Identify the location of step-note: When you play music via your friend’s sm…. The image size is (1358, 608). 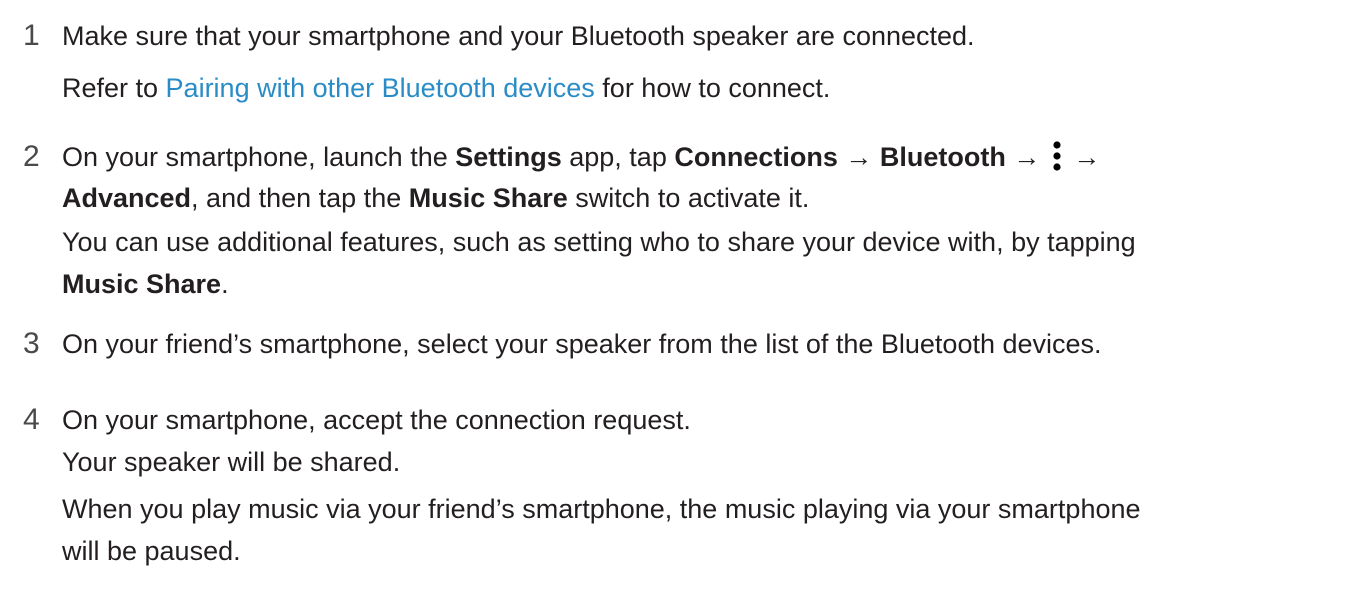
(601, 509).